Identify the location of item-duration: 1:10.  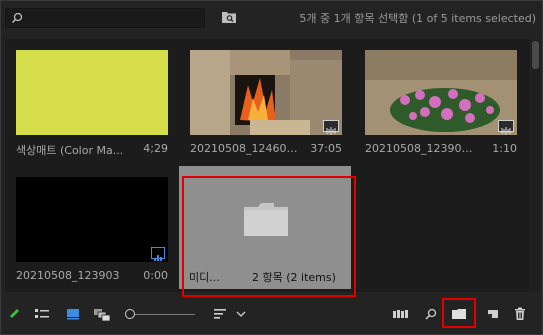
(504, 148).